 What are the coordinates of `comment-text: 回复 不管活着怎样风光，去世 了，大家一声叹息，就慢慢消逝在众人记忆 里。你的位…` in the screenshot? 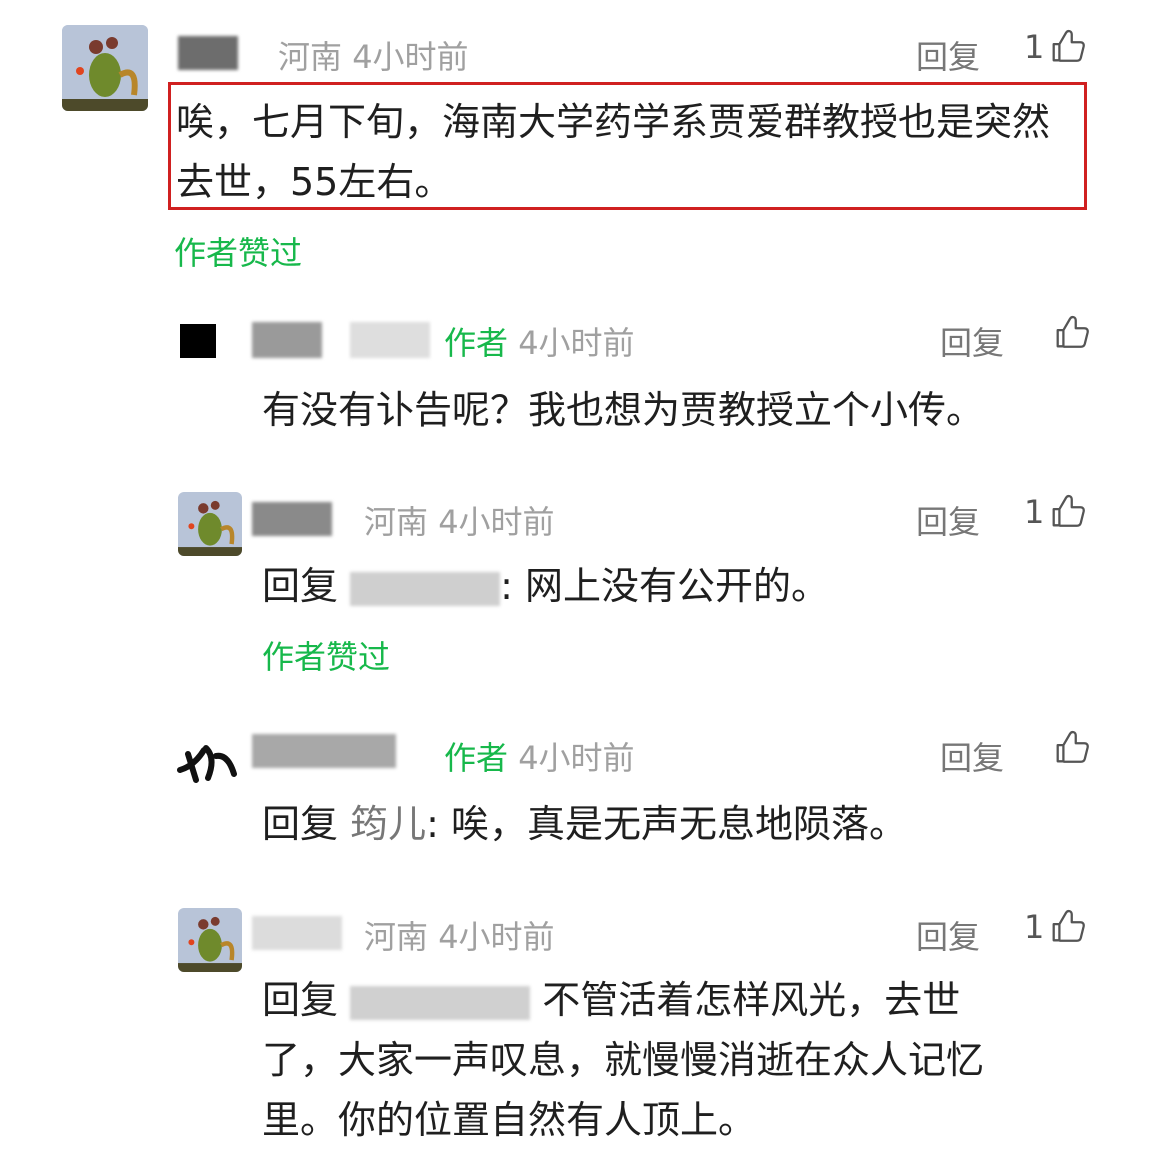 It's located at (692, 1060).